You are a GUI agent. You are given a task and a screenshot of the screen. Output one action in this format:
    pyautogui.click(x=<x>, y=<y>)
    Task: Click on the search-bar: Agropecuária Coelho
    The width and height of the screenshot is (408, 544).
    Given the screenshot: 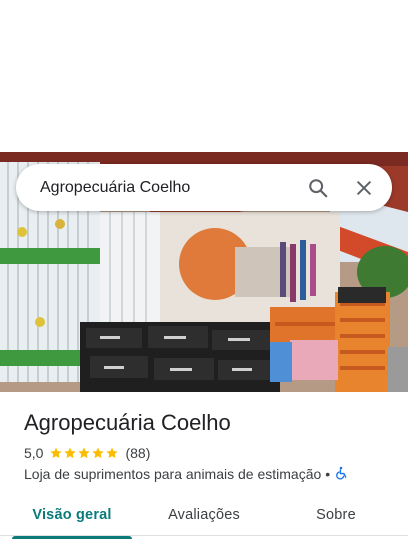 What is the action you would take?
    pyautogui.click(x=204, y=187)
    